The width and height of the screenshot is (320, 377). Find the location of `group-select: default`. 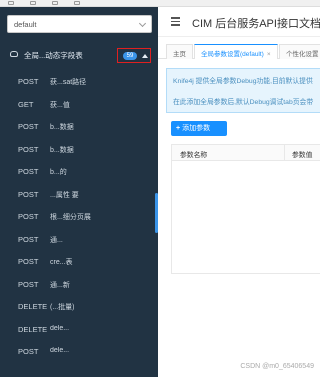

group-select: default is located at coordinates (79, 24).